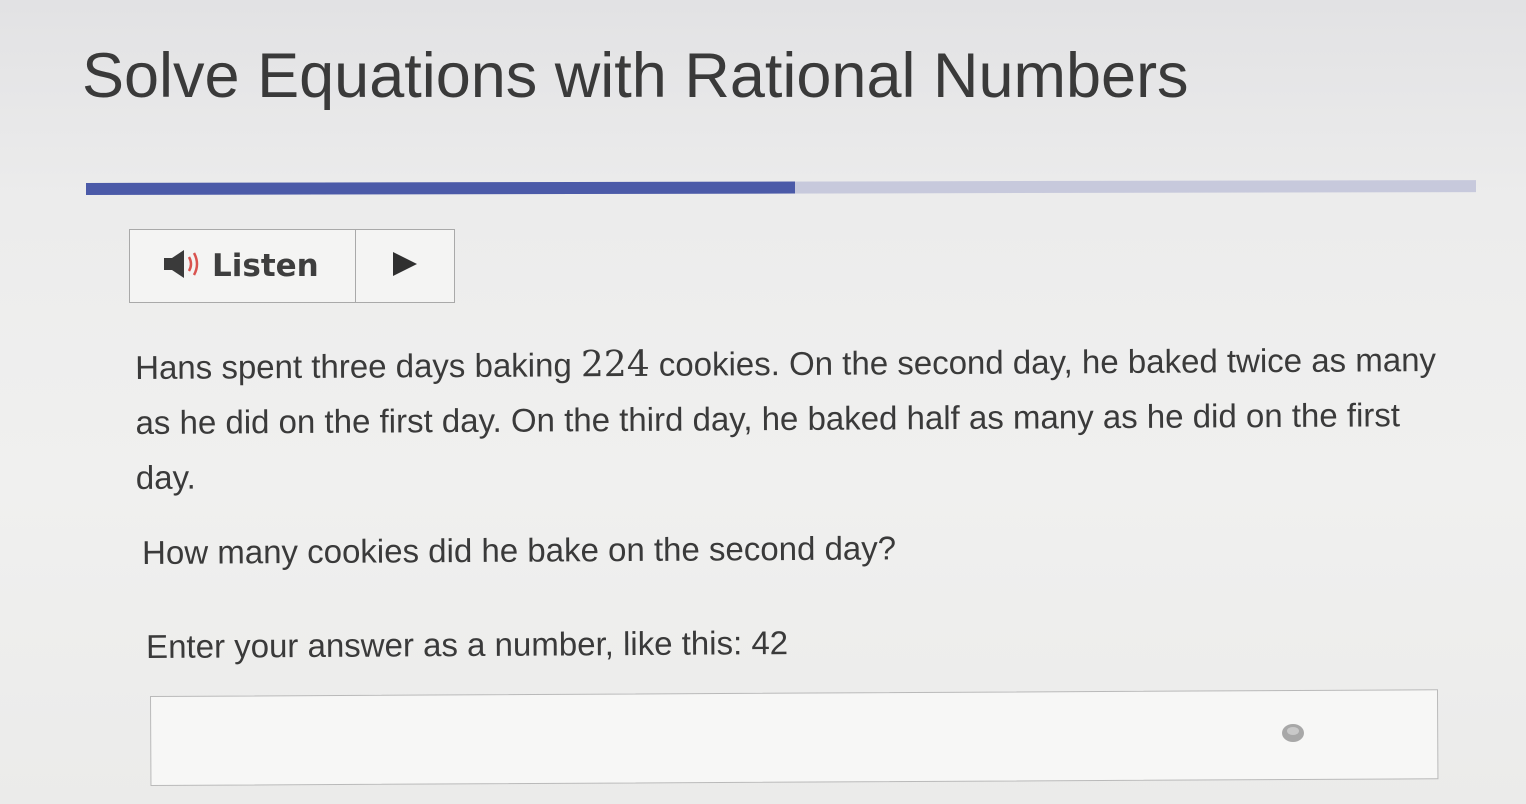 This screenshot has height=804, width=1526. I want to click on play-button, so click(405, 266).